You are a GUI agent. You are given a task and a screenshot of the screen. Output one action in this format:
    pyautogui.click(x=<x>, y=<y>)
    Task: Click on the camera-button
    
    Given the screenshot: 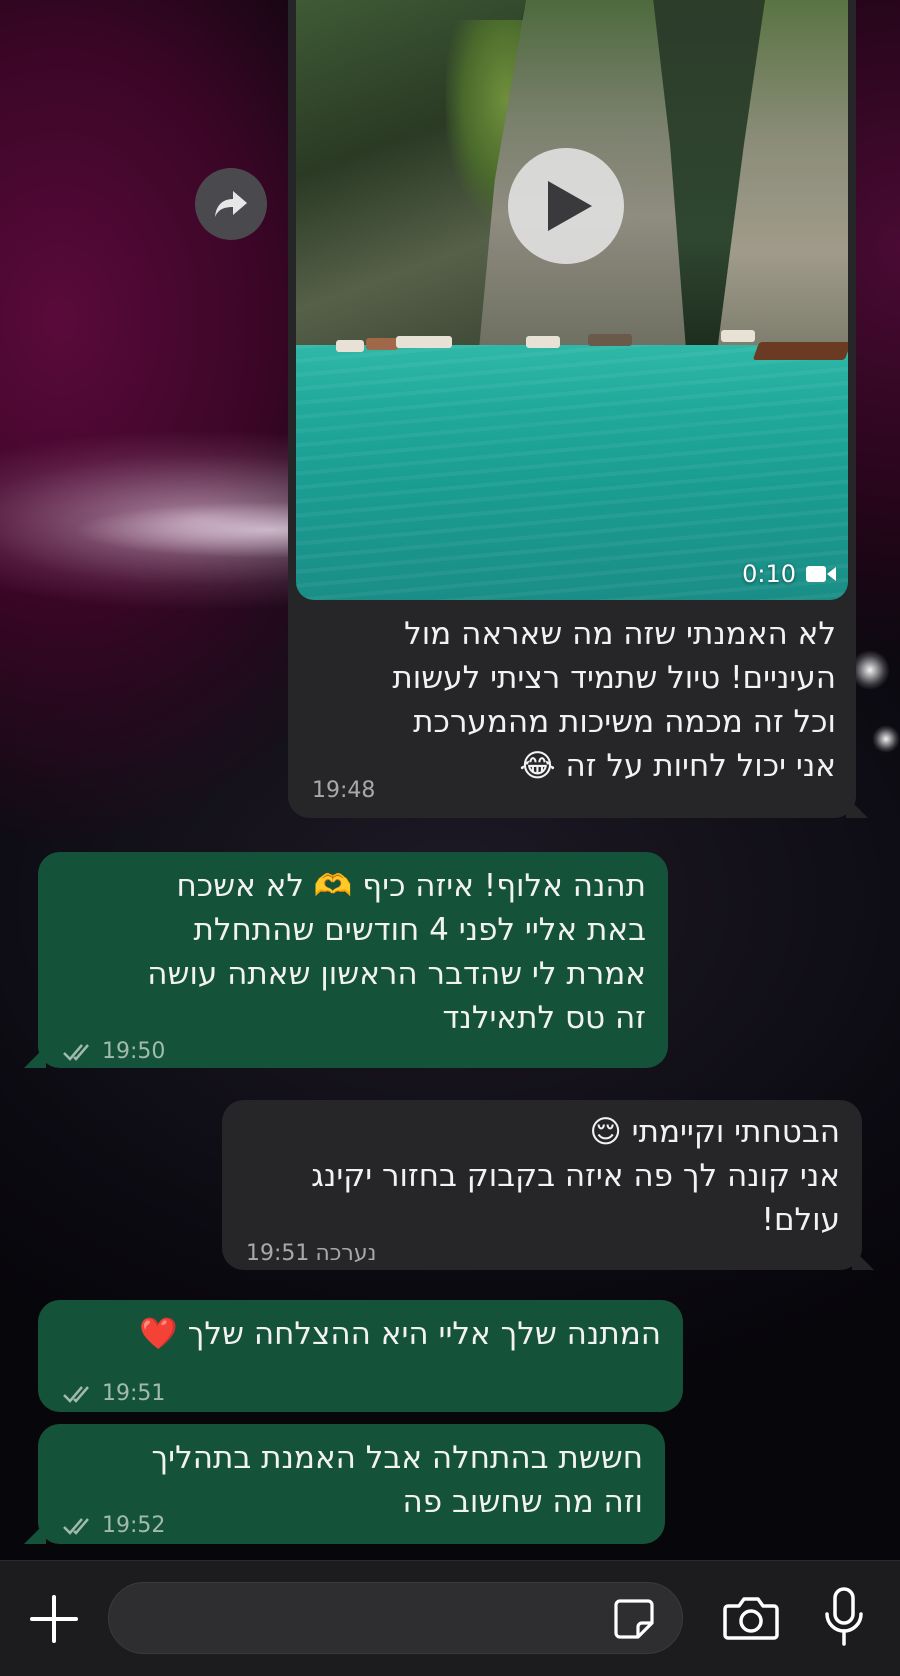 What is the action you would take?
    pyautogui.click(x=751, y=1618)
    